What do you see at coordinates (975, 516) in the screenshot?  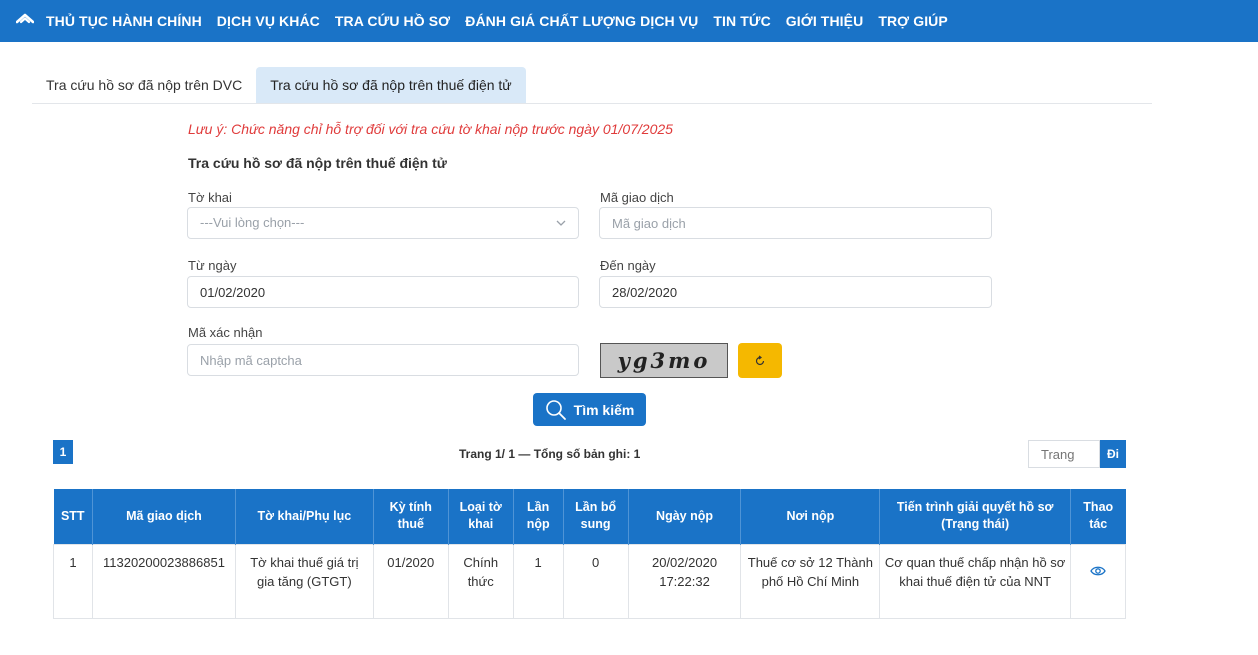 I see `header-trang-thai: Tiến trình giải quyết hồ sơ (Trạng thái)` at bounding box center [975, 516].